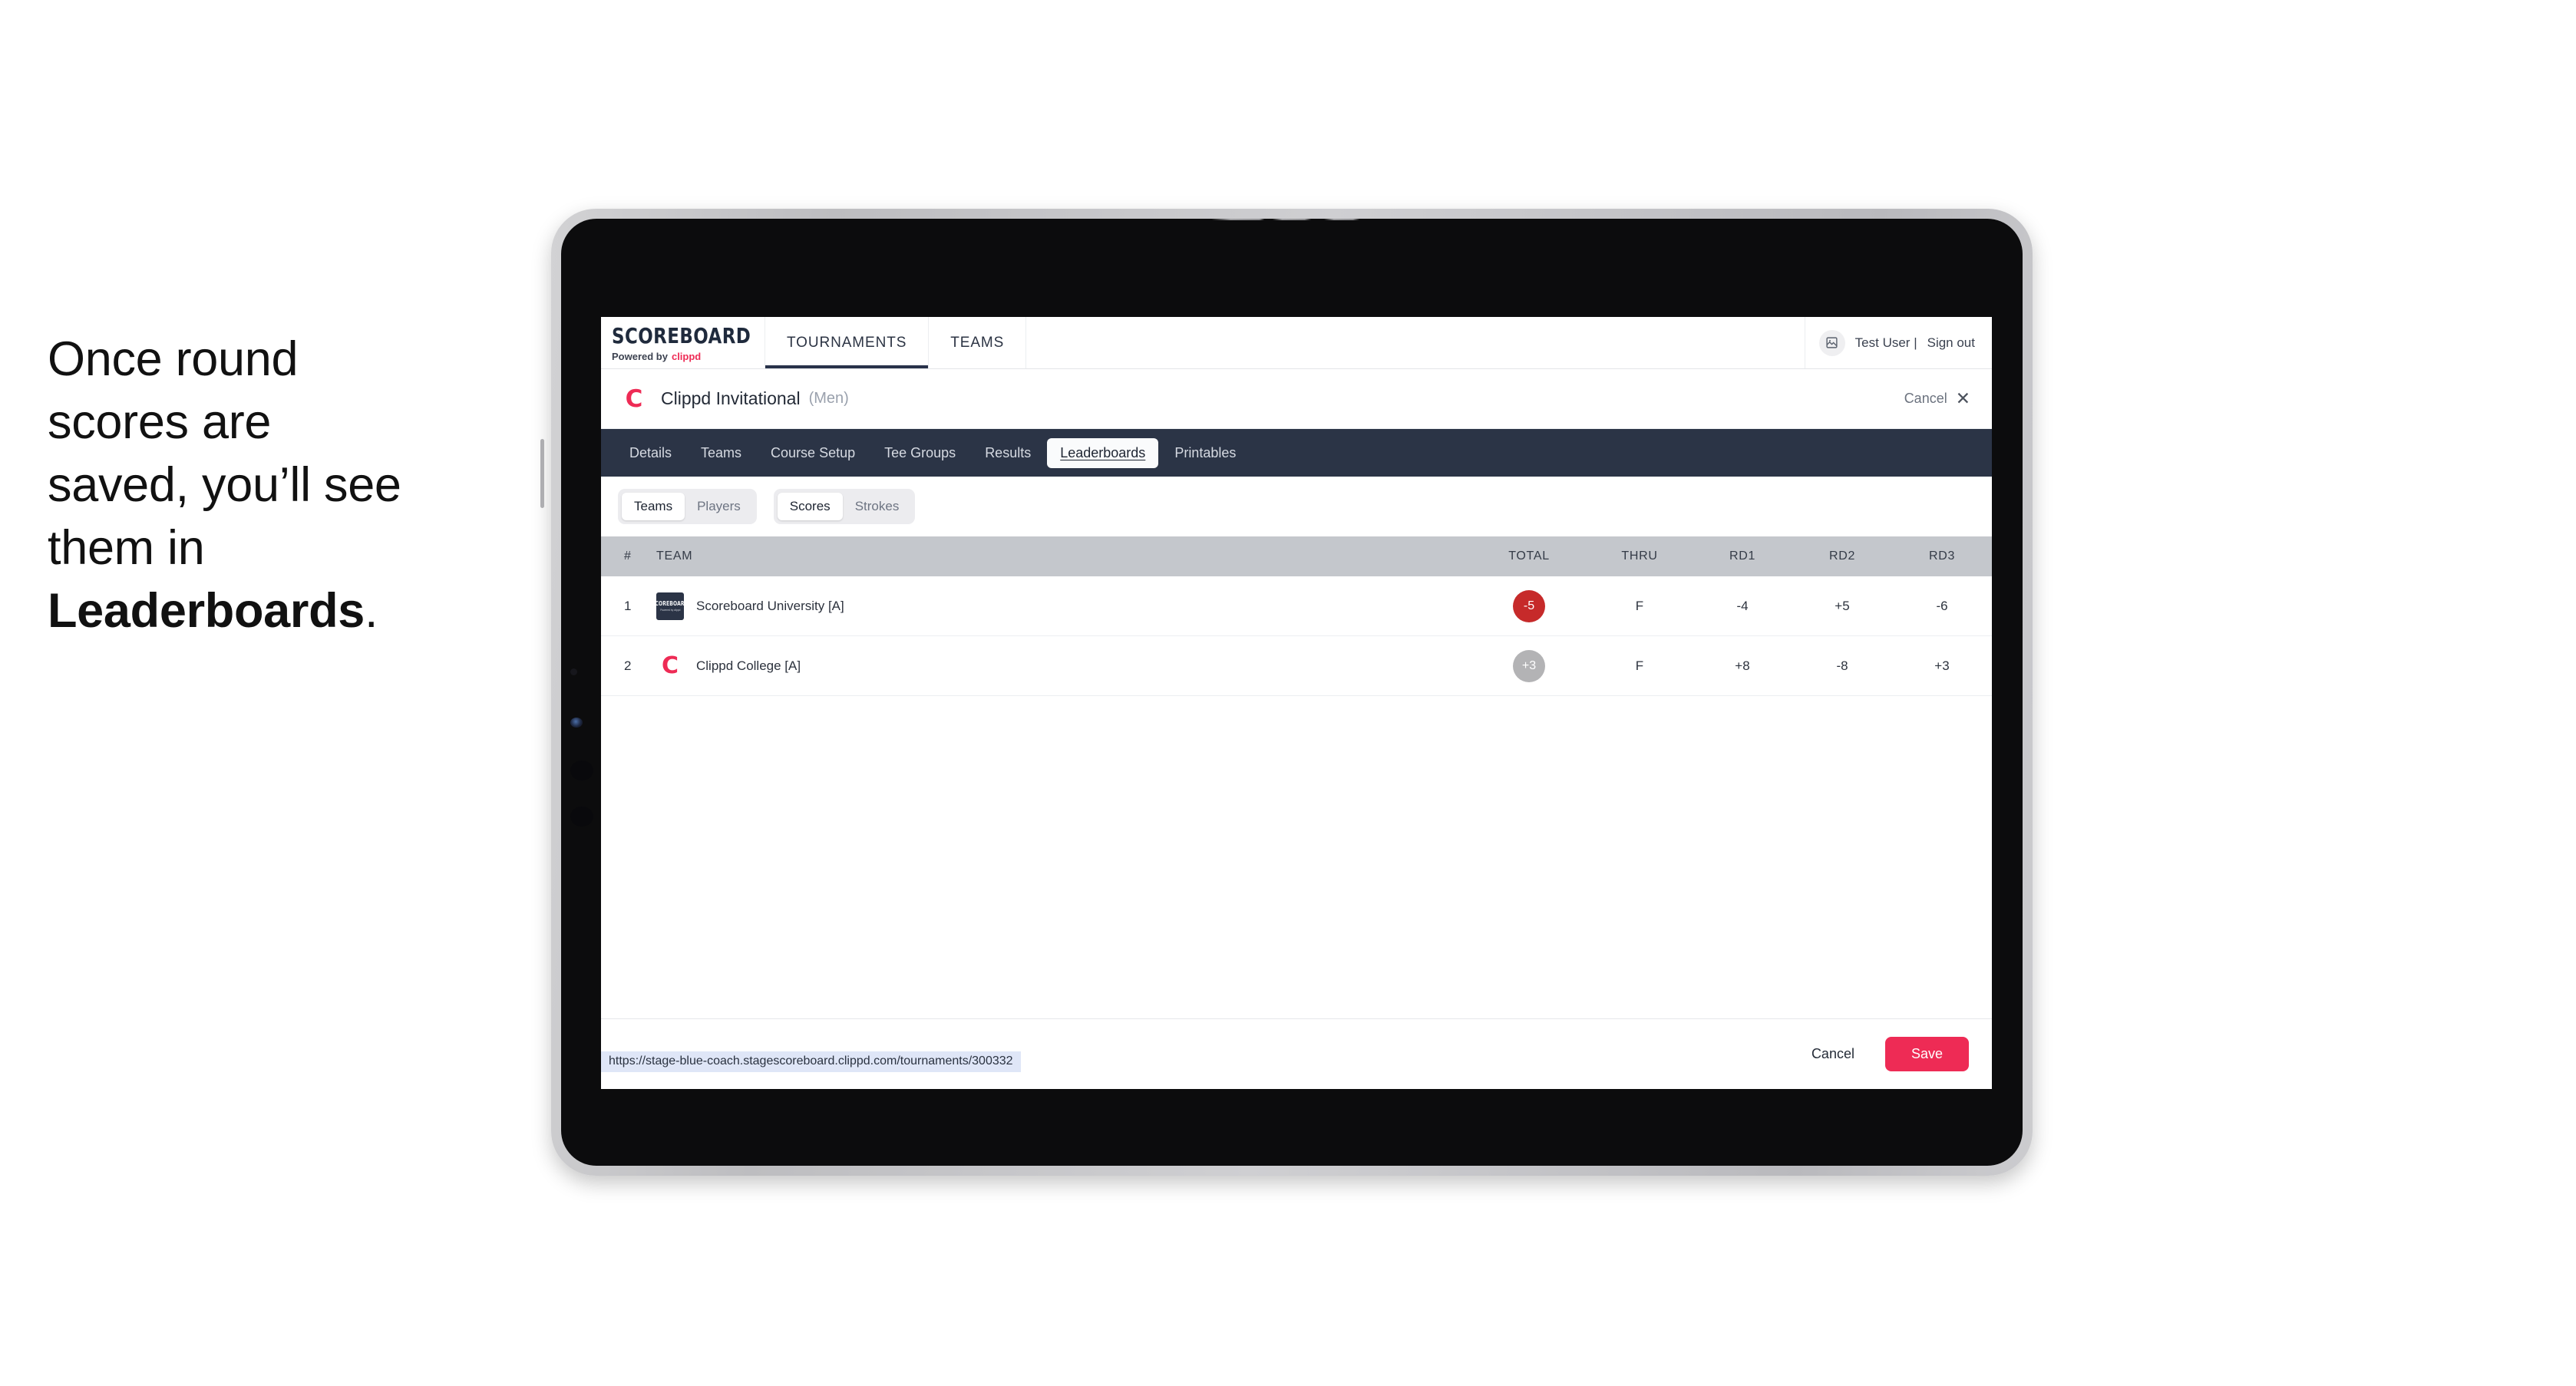 The height and width of the screenshot is (1386, 2576). I want to click on tab-details: Details, so click(650, 453).